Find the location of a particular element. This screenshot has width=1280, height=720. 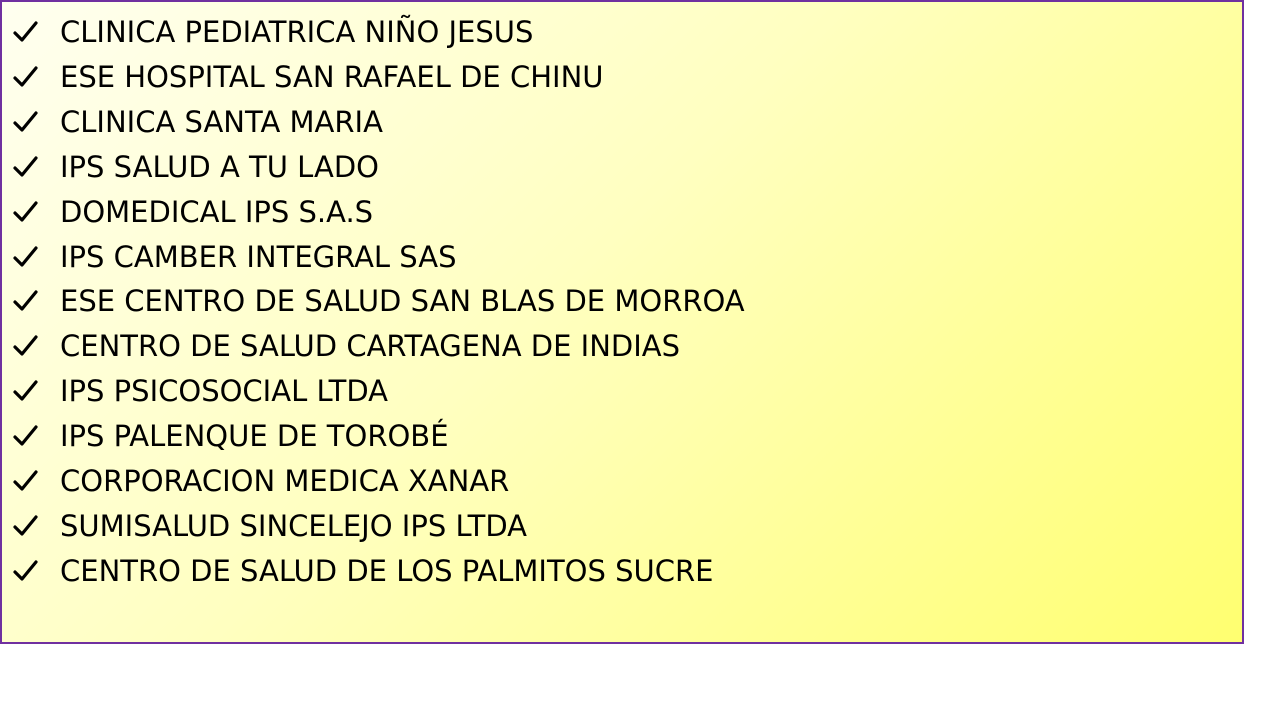

list-item-label: ESE CENTRO DE SALUD SAN BLAS DE MORROA is located at coordinates (402, 301).